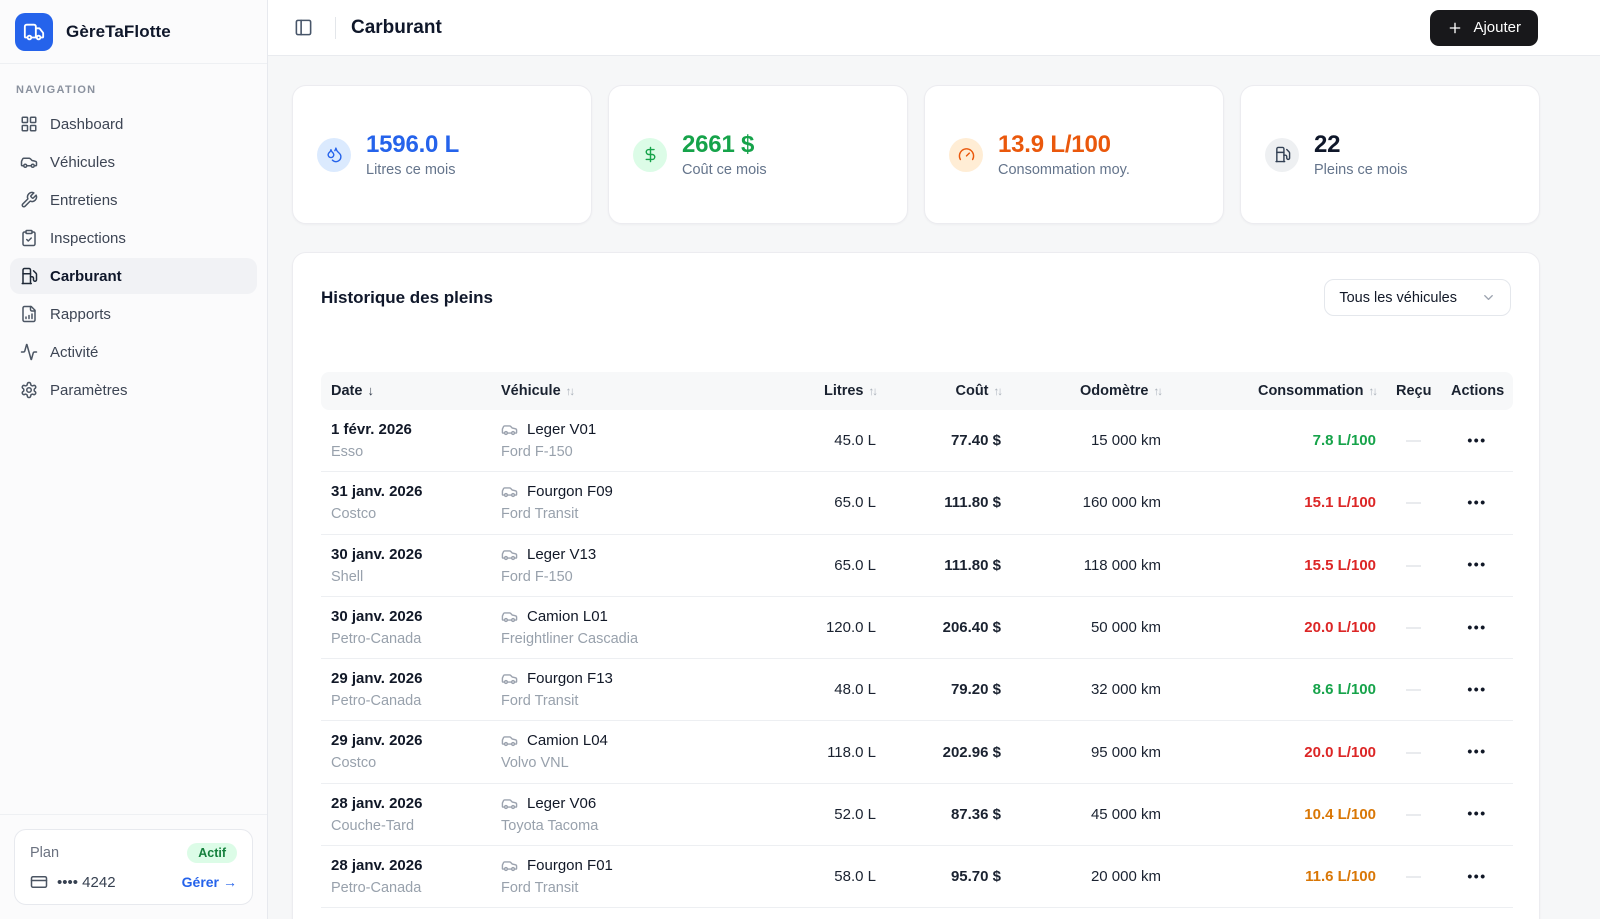  I want to click on vehicle-cell: Leger V13 Ford F-150, so click(646, 565).